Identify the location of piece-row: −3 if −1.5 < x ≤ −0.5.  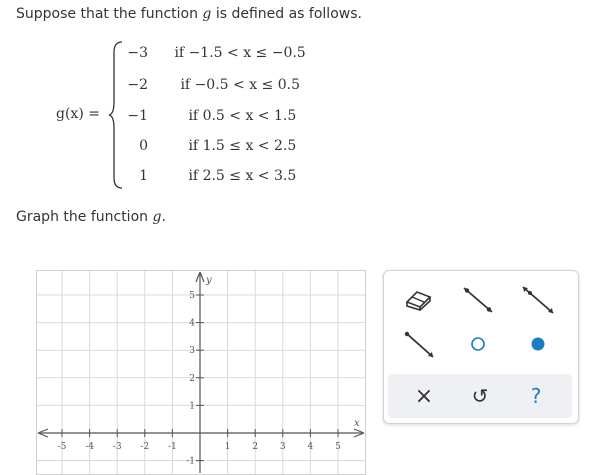
(209, 53).